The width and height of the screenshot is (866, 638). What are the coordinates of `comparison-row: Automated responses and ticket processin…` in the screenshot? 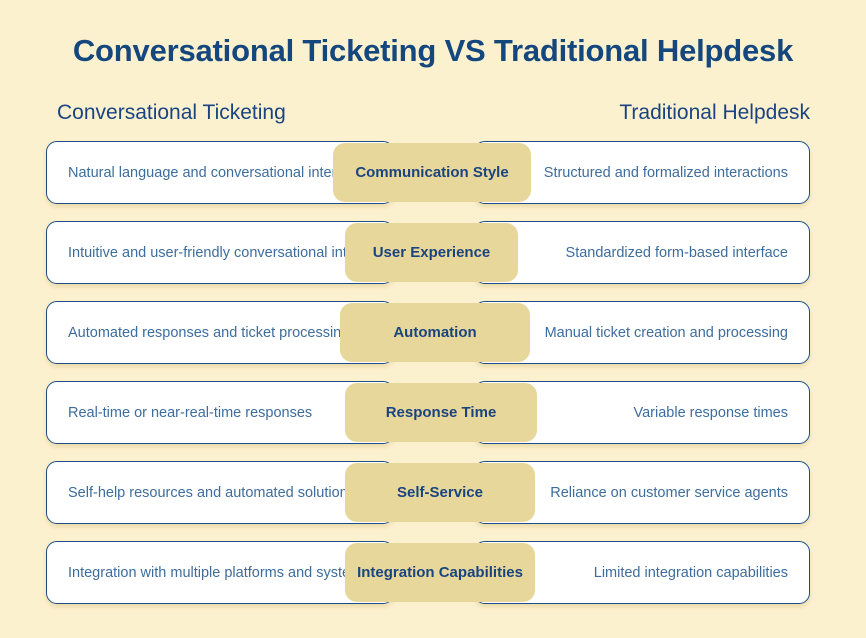 It's located at (433, 332).